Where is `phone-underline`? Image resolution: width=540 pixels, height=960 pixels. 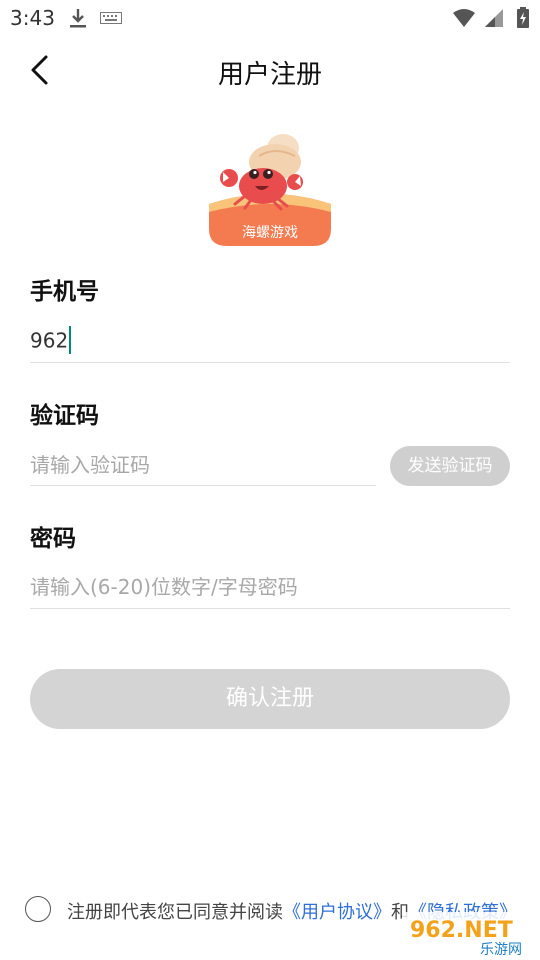
phone-underline is located at coordinates (270, 362).